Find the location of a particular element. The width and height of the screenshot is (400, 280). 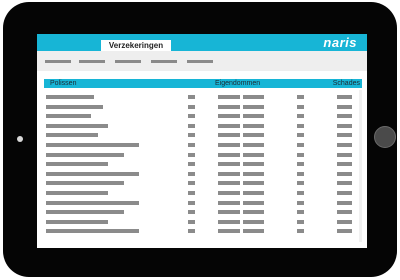

column-header-polissen: Polissen is located at coordinates (63, 83).